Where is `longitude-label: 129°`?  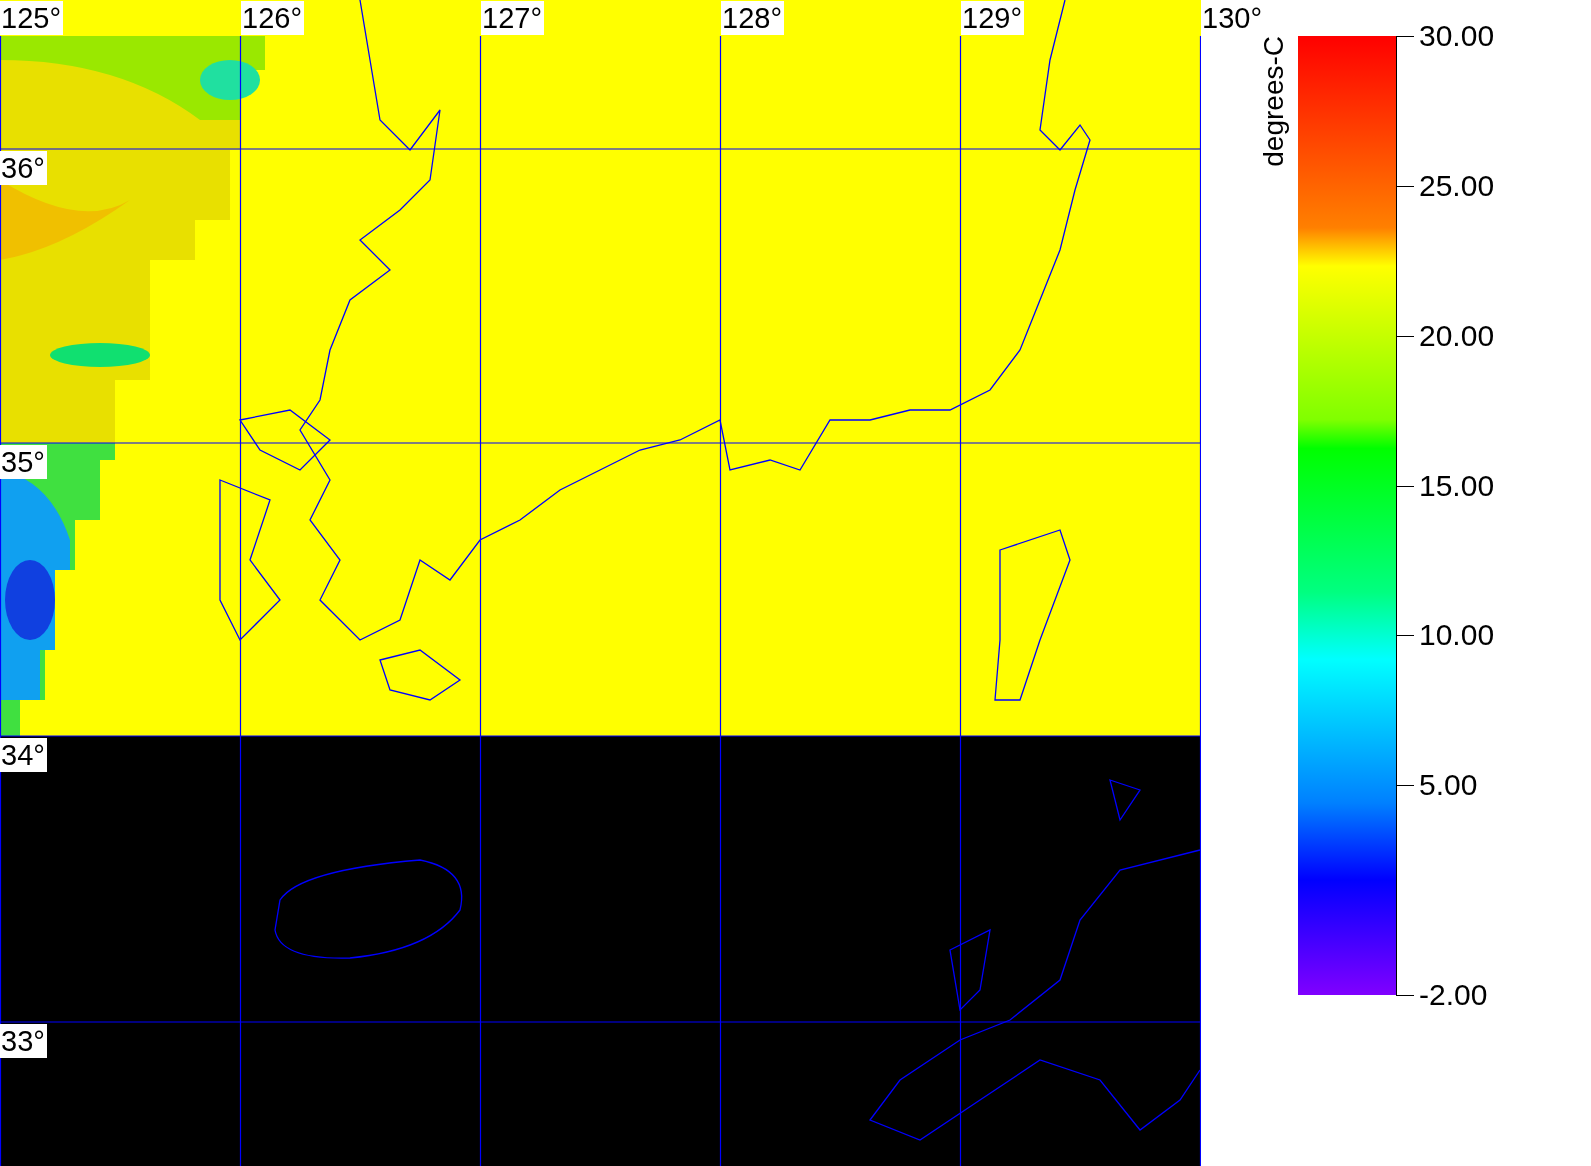
longitude-label: 129° is located at coordinates (992, 18).